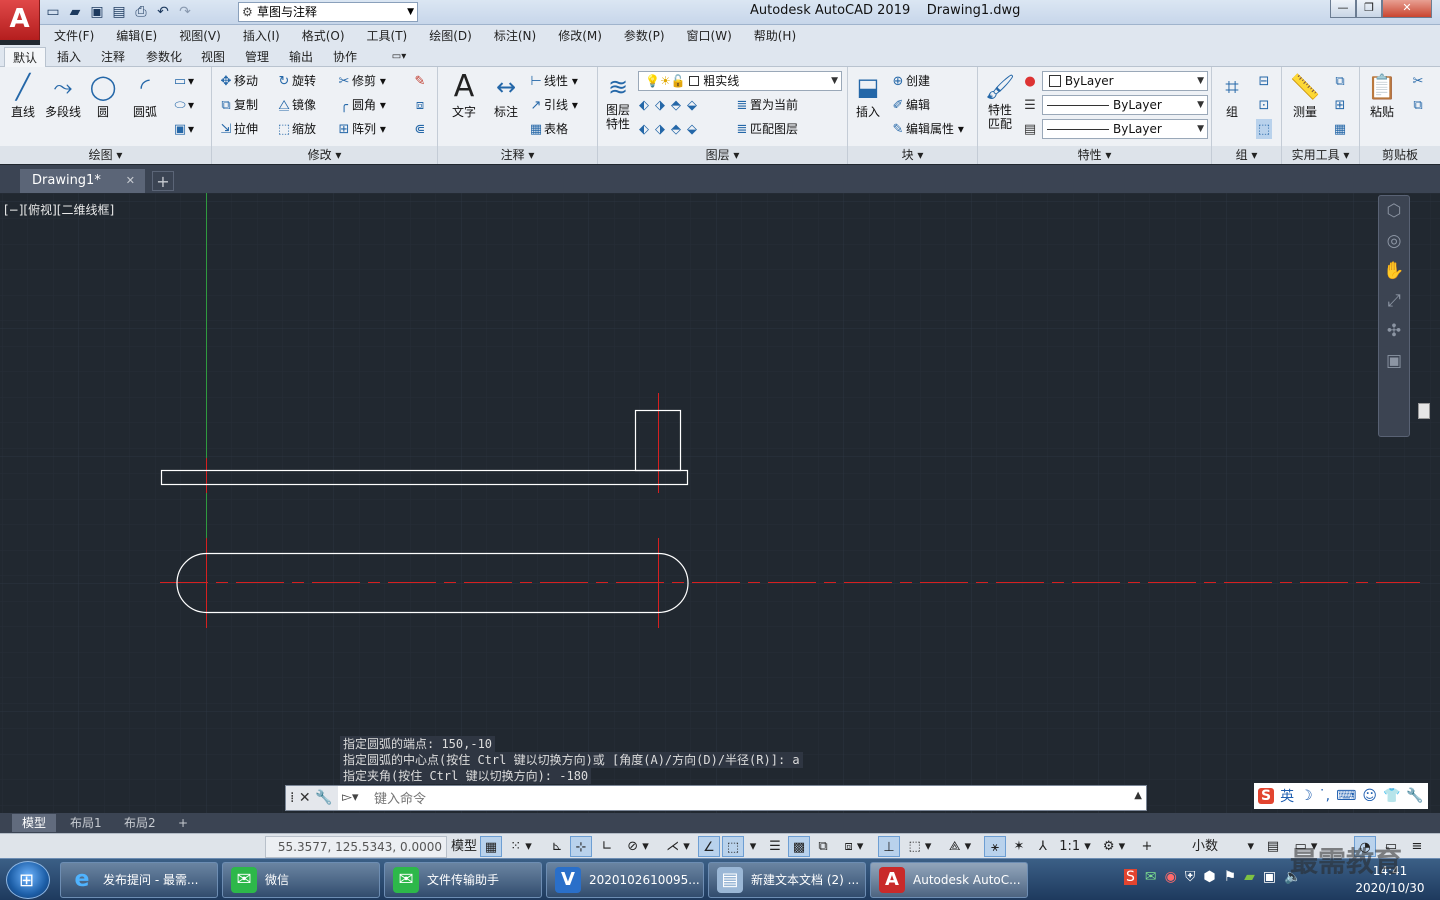 Image resolution: width=1440 pixels, height=900 pixels. I want to click on open-icon: ▰, so click(75, 12).